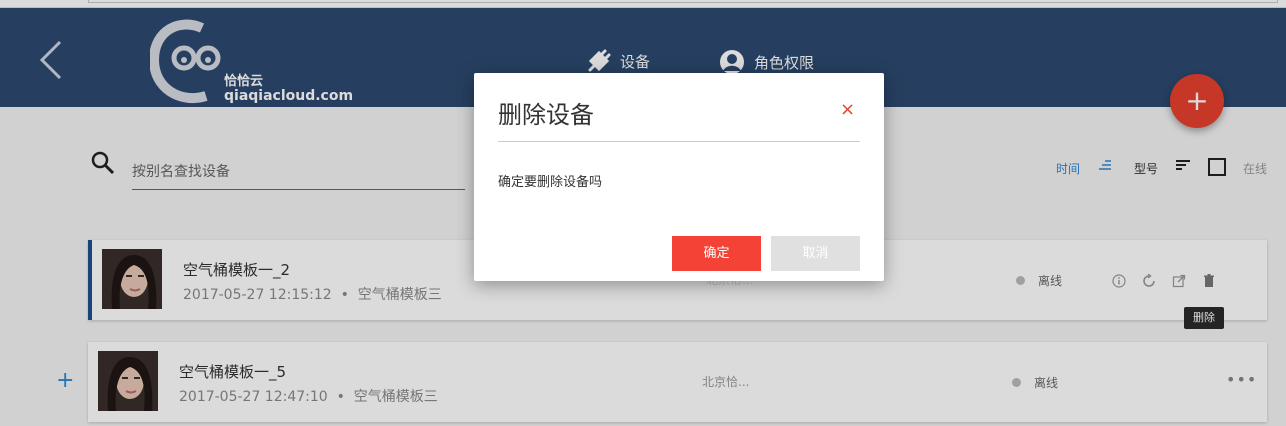 This screenshot has width=1286, height=426. Describe the element at coordinates (815, 253) in the screenshot. I see `cancel-button: 取消` at that location.